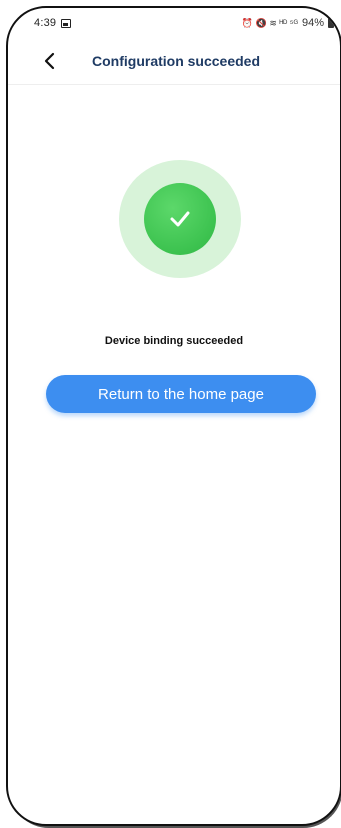 The image size is (341, 828). I want to click on app-header: Configuration succeeded, so click(174, 61).